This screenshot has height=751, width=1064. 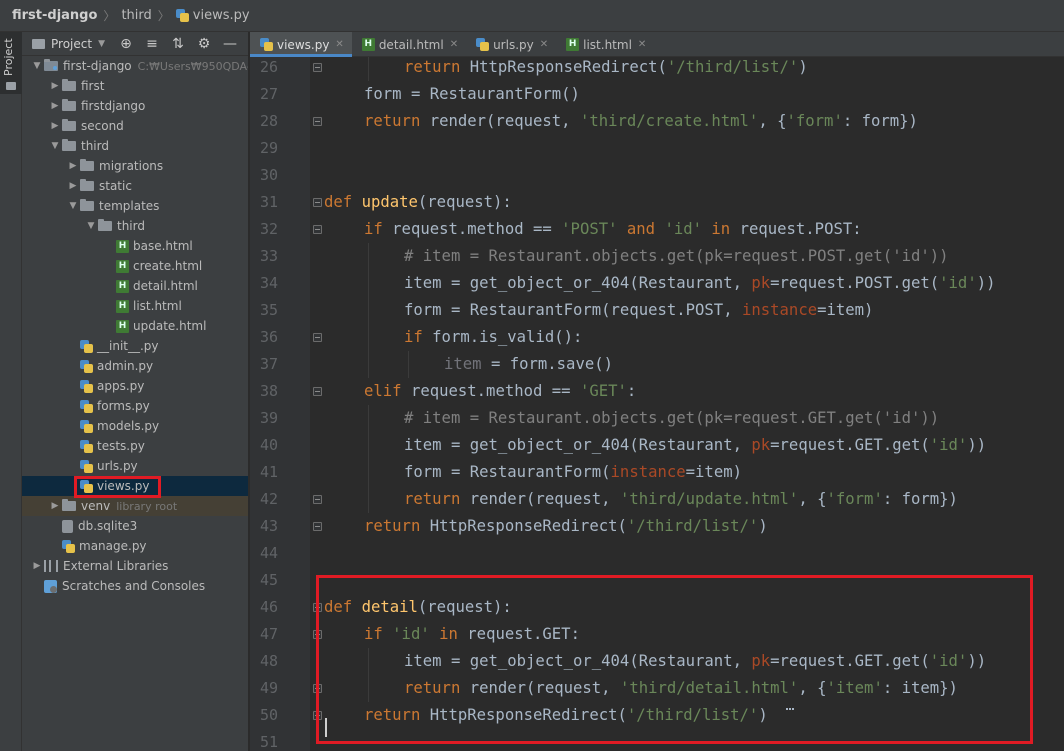 I want to click on tree-item: models.py, so click(x=135, y=426).